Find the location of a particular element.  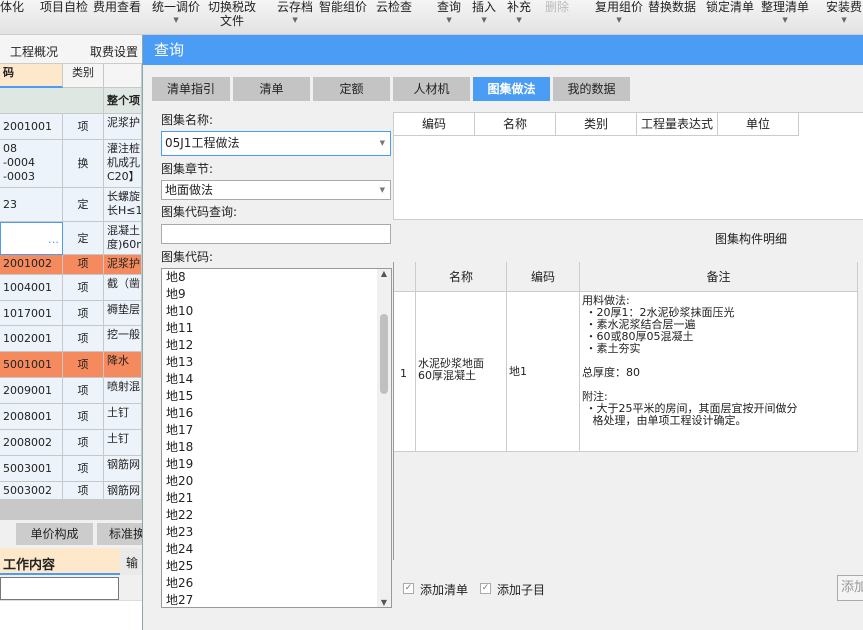

row-code: 5003002 is located at coordinates (31, 491).